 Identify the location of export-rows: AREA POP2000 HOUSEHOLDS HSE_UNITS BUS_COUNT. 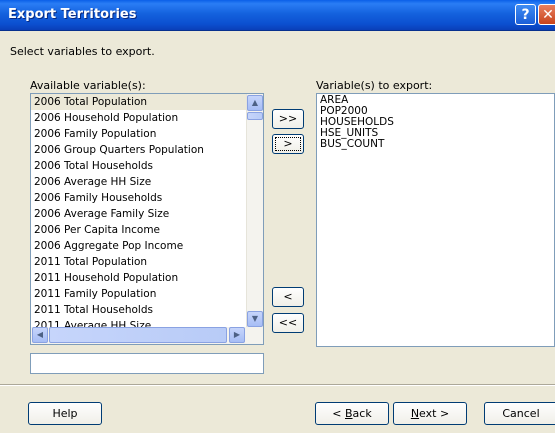
(435, 122).